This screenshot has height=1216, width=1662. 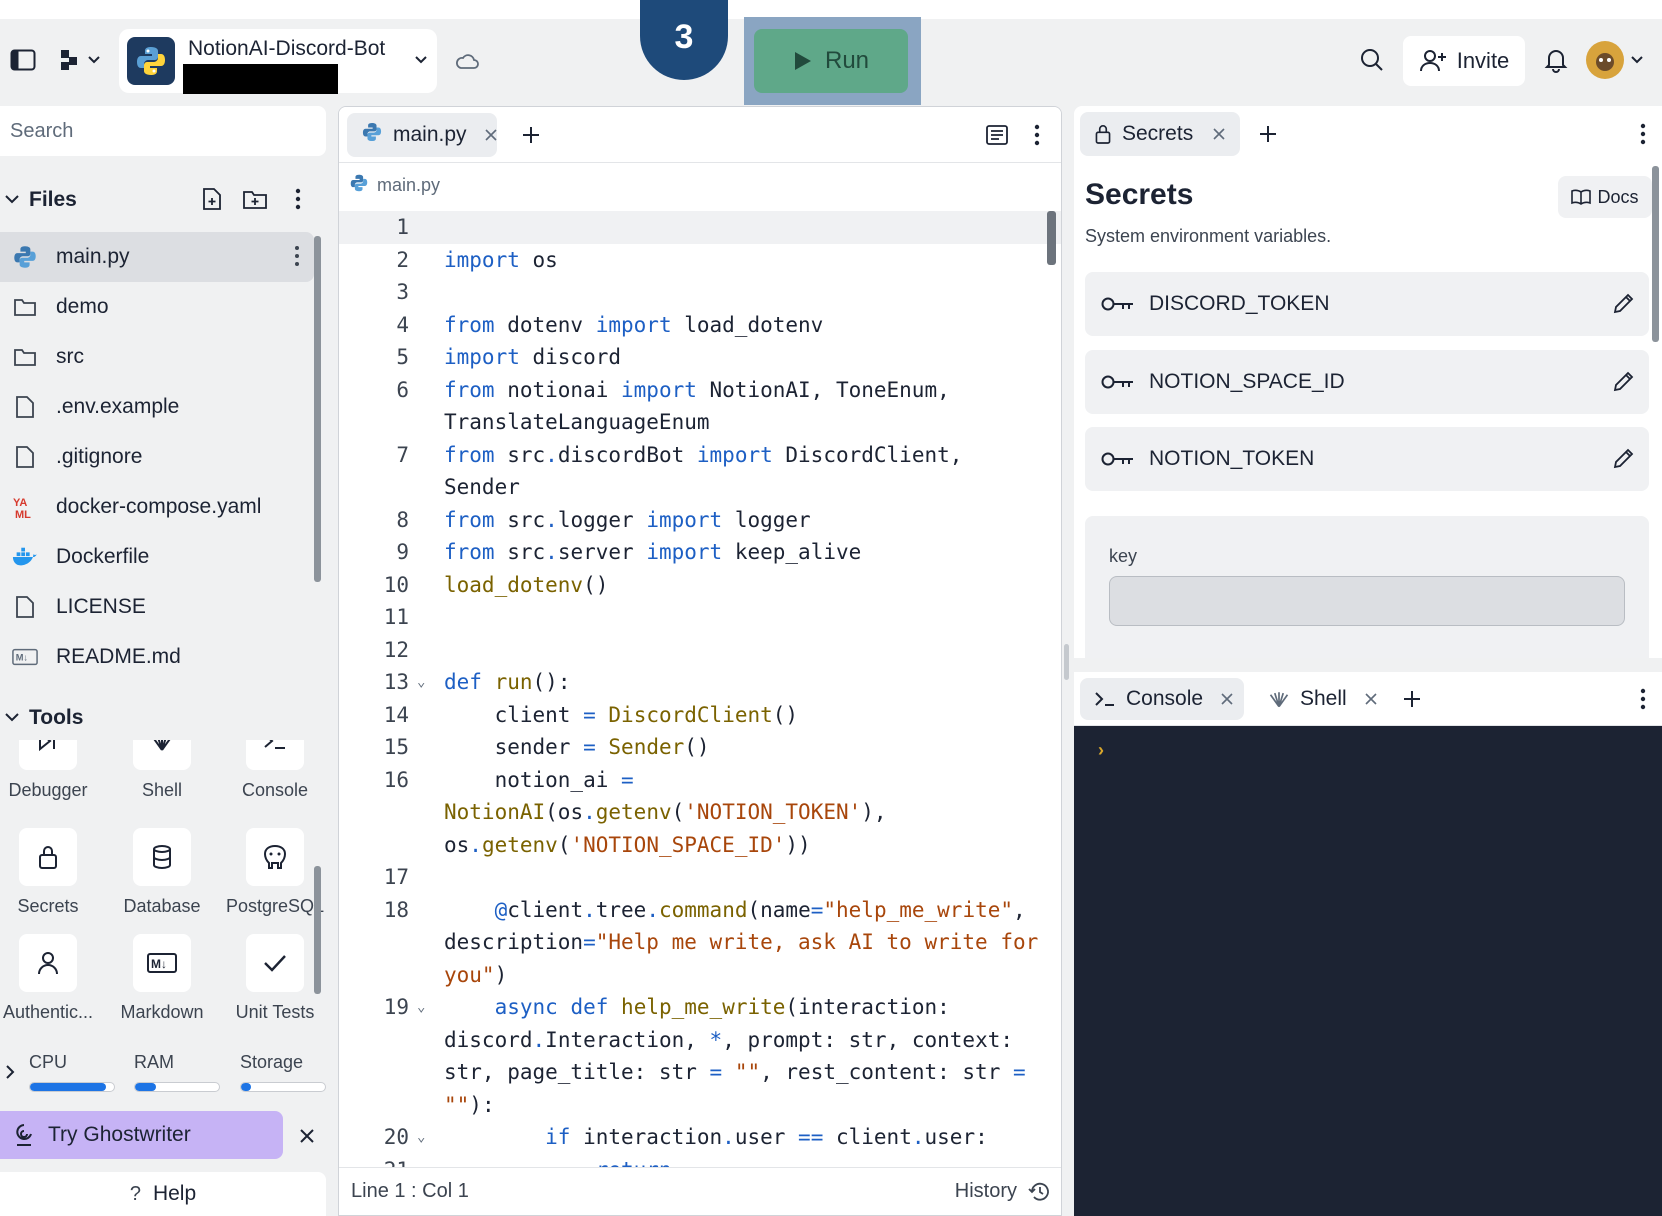 I want to click on code-line: 10 load_dotenv(), so click(x=700, y=585).